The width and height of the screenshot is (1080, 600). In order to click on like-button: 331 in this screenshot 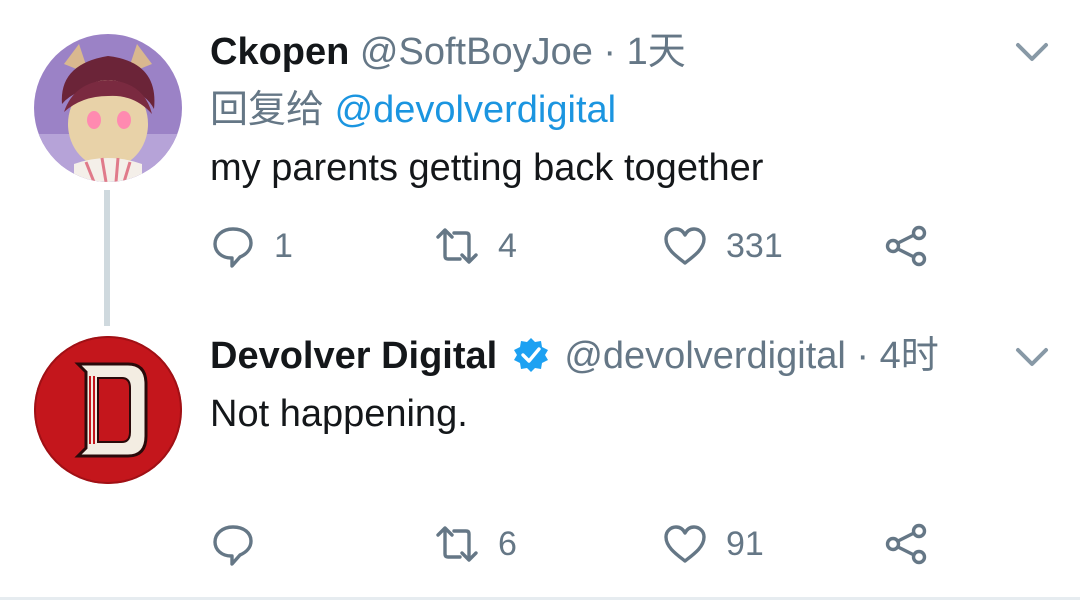, I will do `click(722, 246)`.